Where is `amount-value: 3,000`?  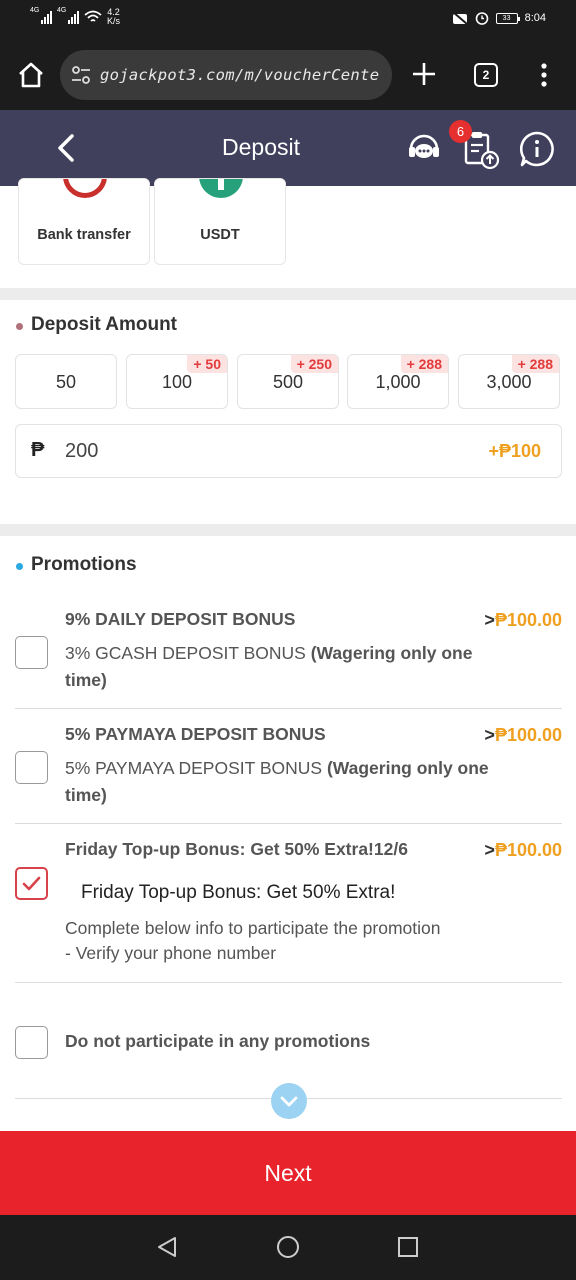
amount-value: 3,000 is located at coordinates (509, 382).